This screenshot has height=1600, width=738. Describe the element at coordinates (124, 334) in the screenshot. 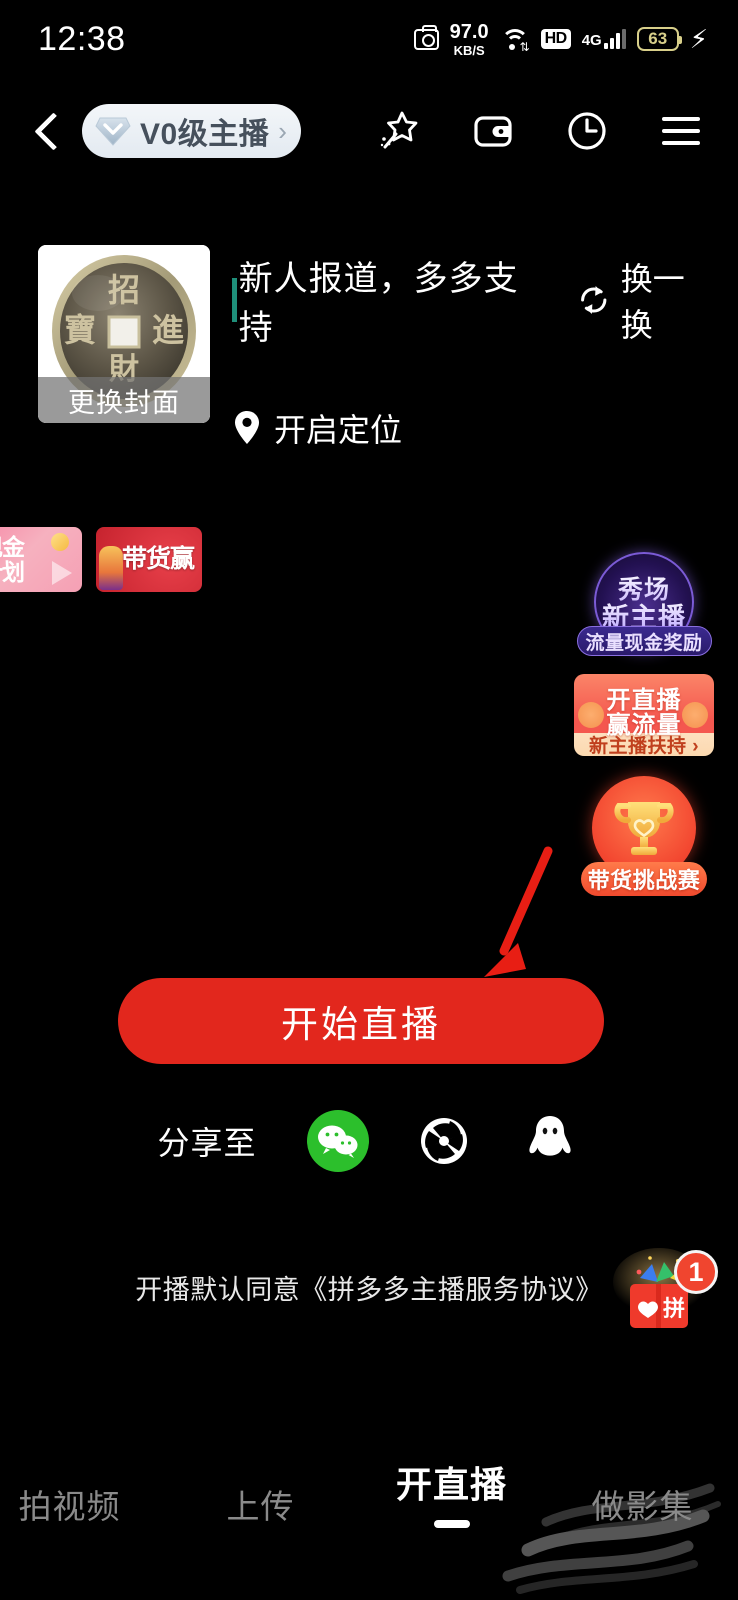

I see `cover-thumbnail: 招 寶 進 財 更换封面` at that location.